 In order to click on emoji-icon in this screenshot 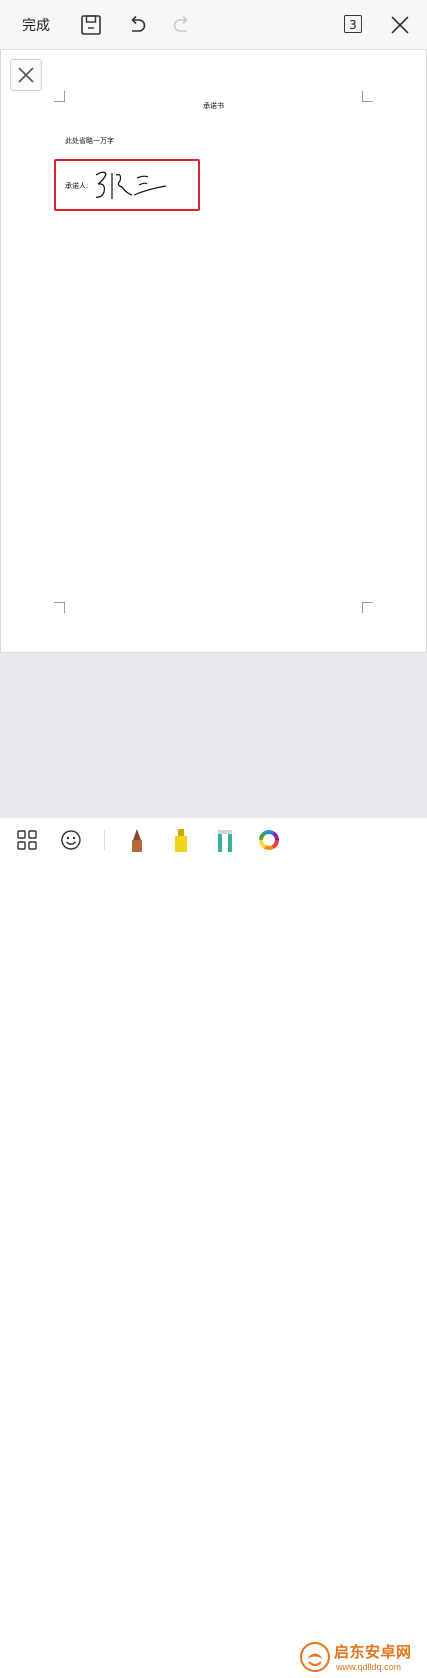, I will do `click(71, 840)`.